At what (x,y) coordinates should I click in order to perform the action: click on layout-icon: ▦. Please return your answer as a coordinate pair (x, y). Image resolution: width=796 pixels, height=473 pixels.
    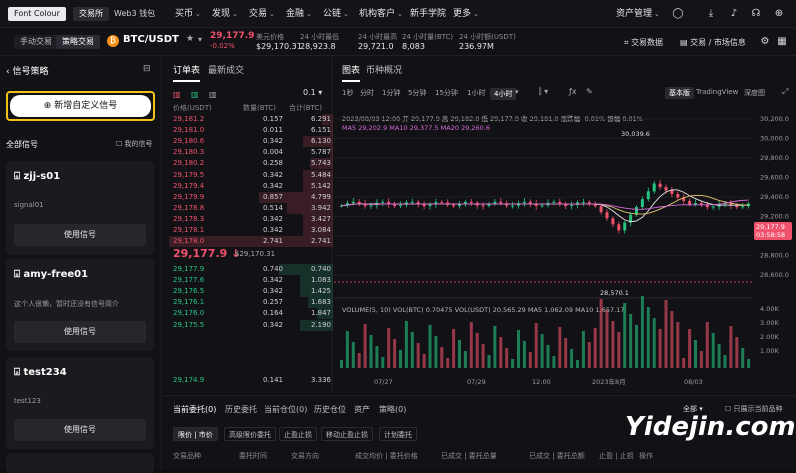
    Looking at the image, I should click on (782, 42).